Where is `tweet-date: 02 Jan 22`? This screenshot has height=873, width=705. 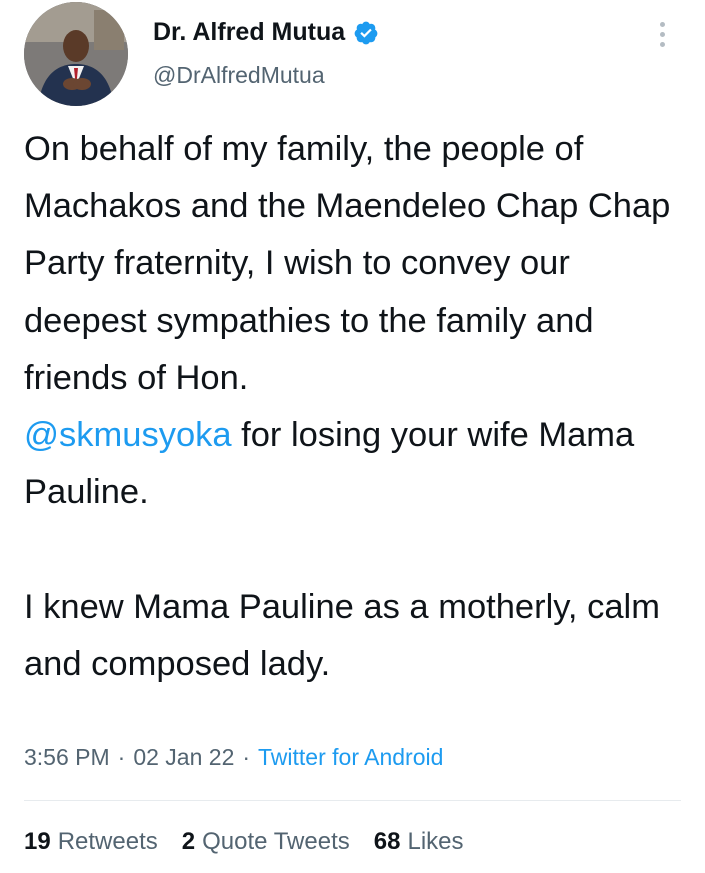
tweet-date: 02 Jan 22 is located at coordinates (183, 757).